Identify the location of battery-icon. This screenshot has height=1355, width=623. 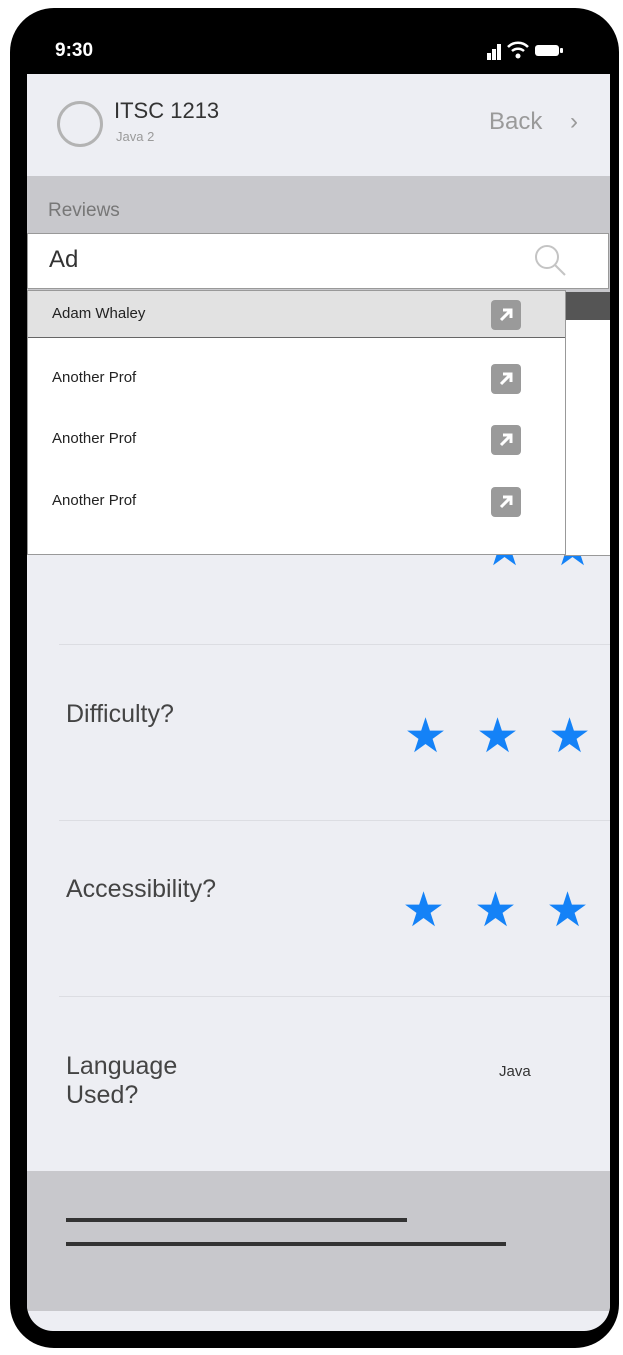
(547, 50).